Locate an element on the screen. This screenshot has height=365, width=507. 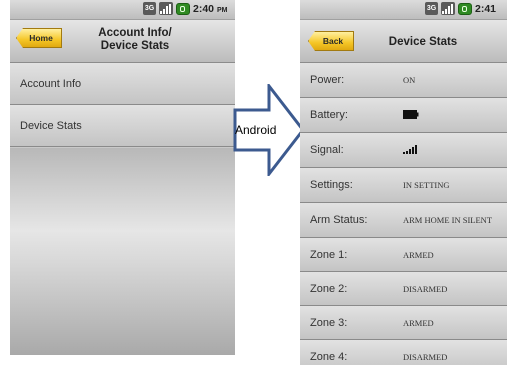
stat-row-zone-4: Zone 4: DISARMED is located at coordinates (403, 352).